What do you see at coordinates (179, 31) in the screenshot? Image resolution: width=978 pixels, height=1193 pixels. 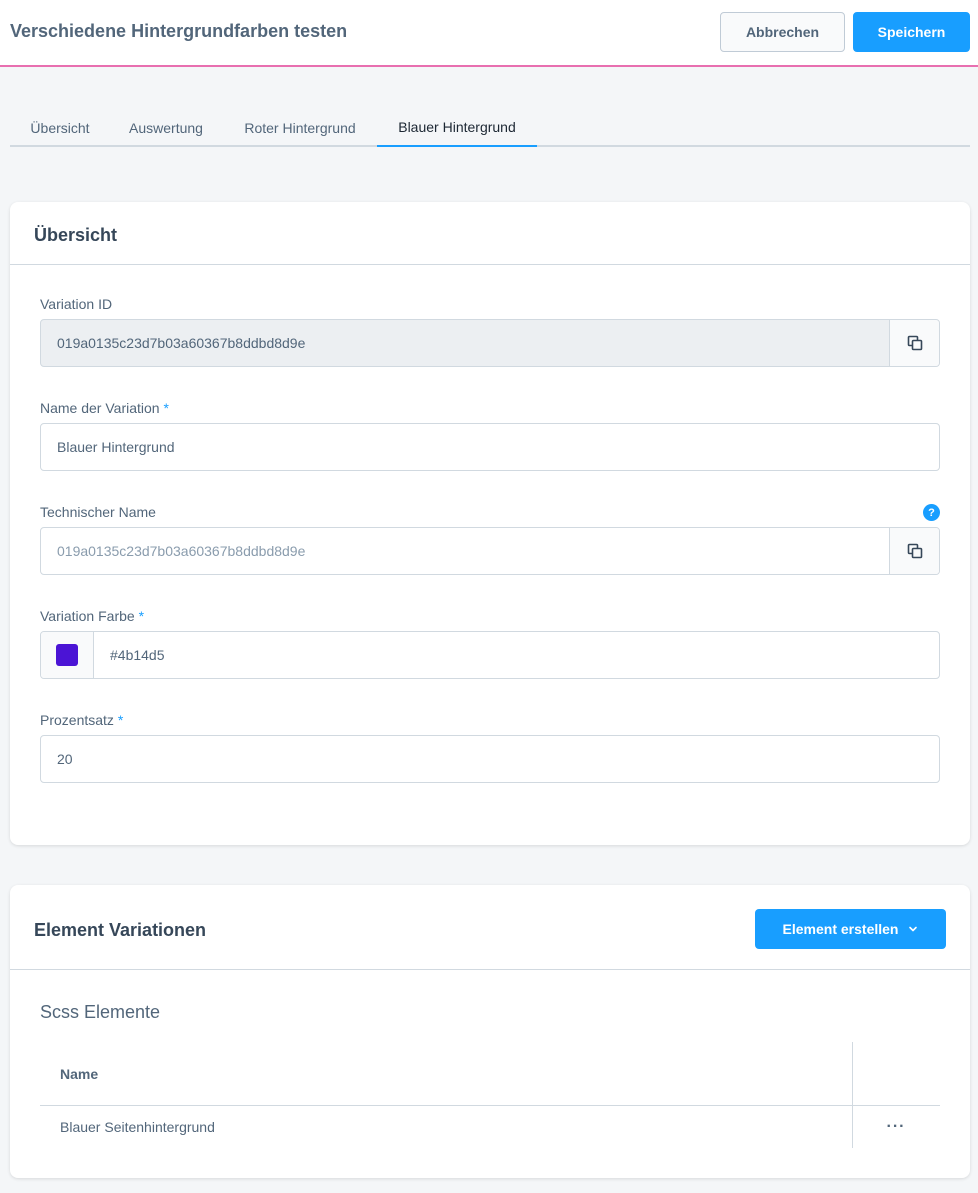 I see `page-title: Verschiedene Hintergrundfarben testen` at bounding box center [179, 31].